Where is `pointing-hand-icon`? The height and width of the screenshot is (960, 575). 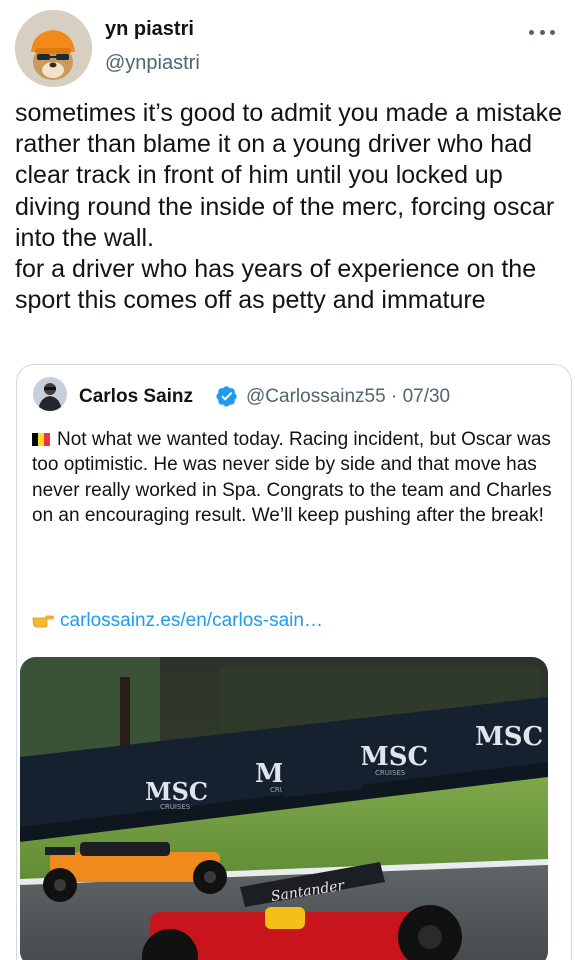 pointing-hand-icon is located at coordinates (43, 621).